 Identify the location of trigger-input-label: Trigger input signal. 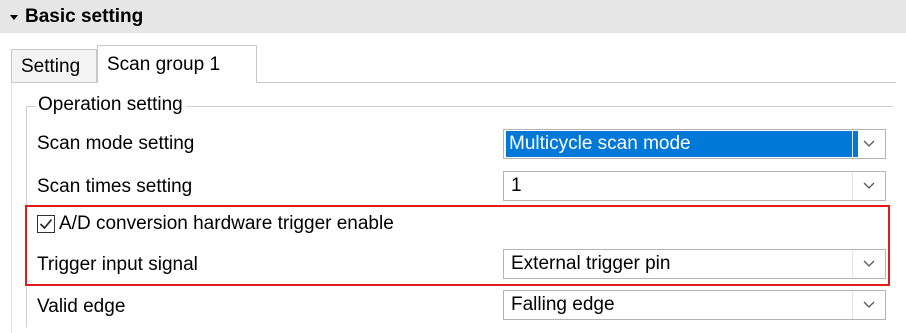
(117, 264).